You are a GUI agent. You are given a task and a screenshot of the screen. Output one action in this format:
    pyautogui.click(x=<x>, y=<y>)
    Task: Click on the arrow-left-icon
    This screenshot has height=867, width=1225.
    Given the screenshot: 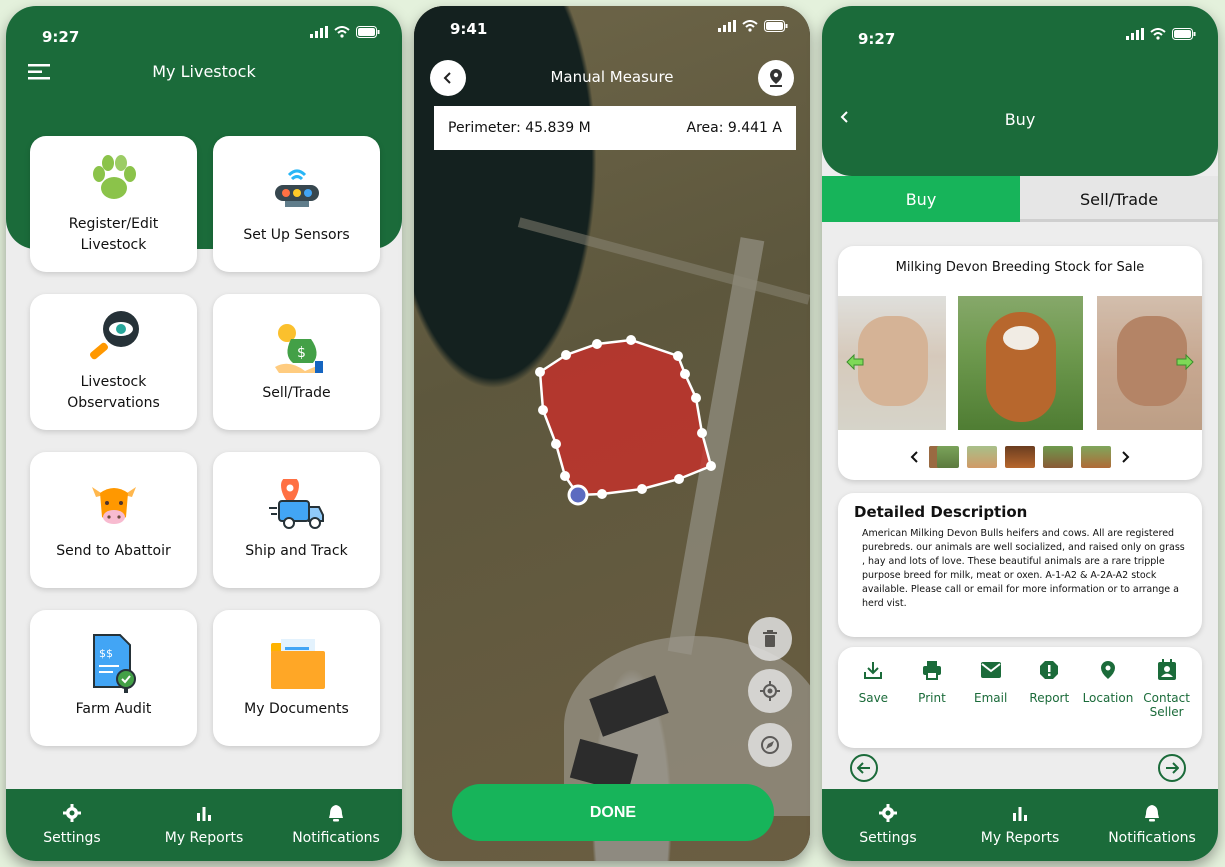 What is the action you would take?
    pyautogui.click(x=863, y=768)
    